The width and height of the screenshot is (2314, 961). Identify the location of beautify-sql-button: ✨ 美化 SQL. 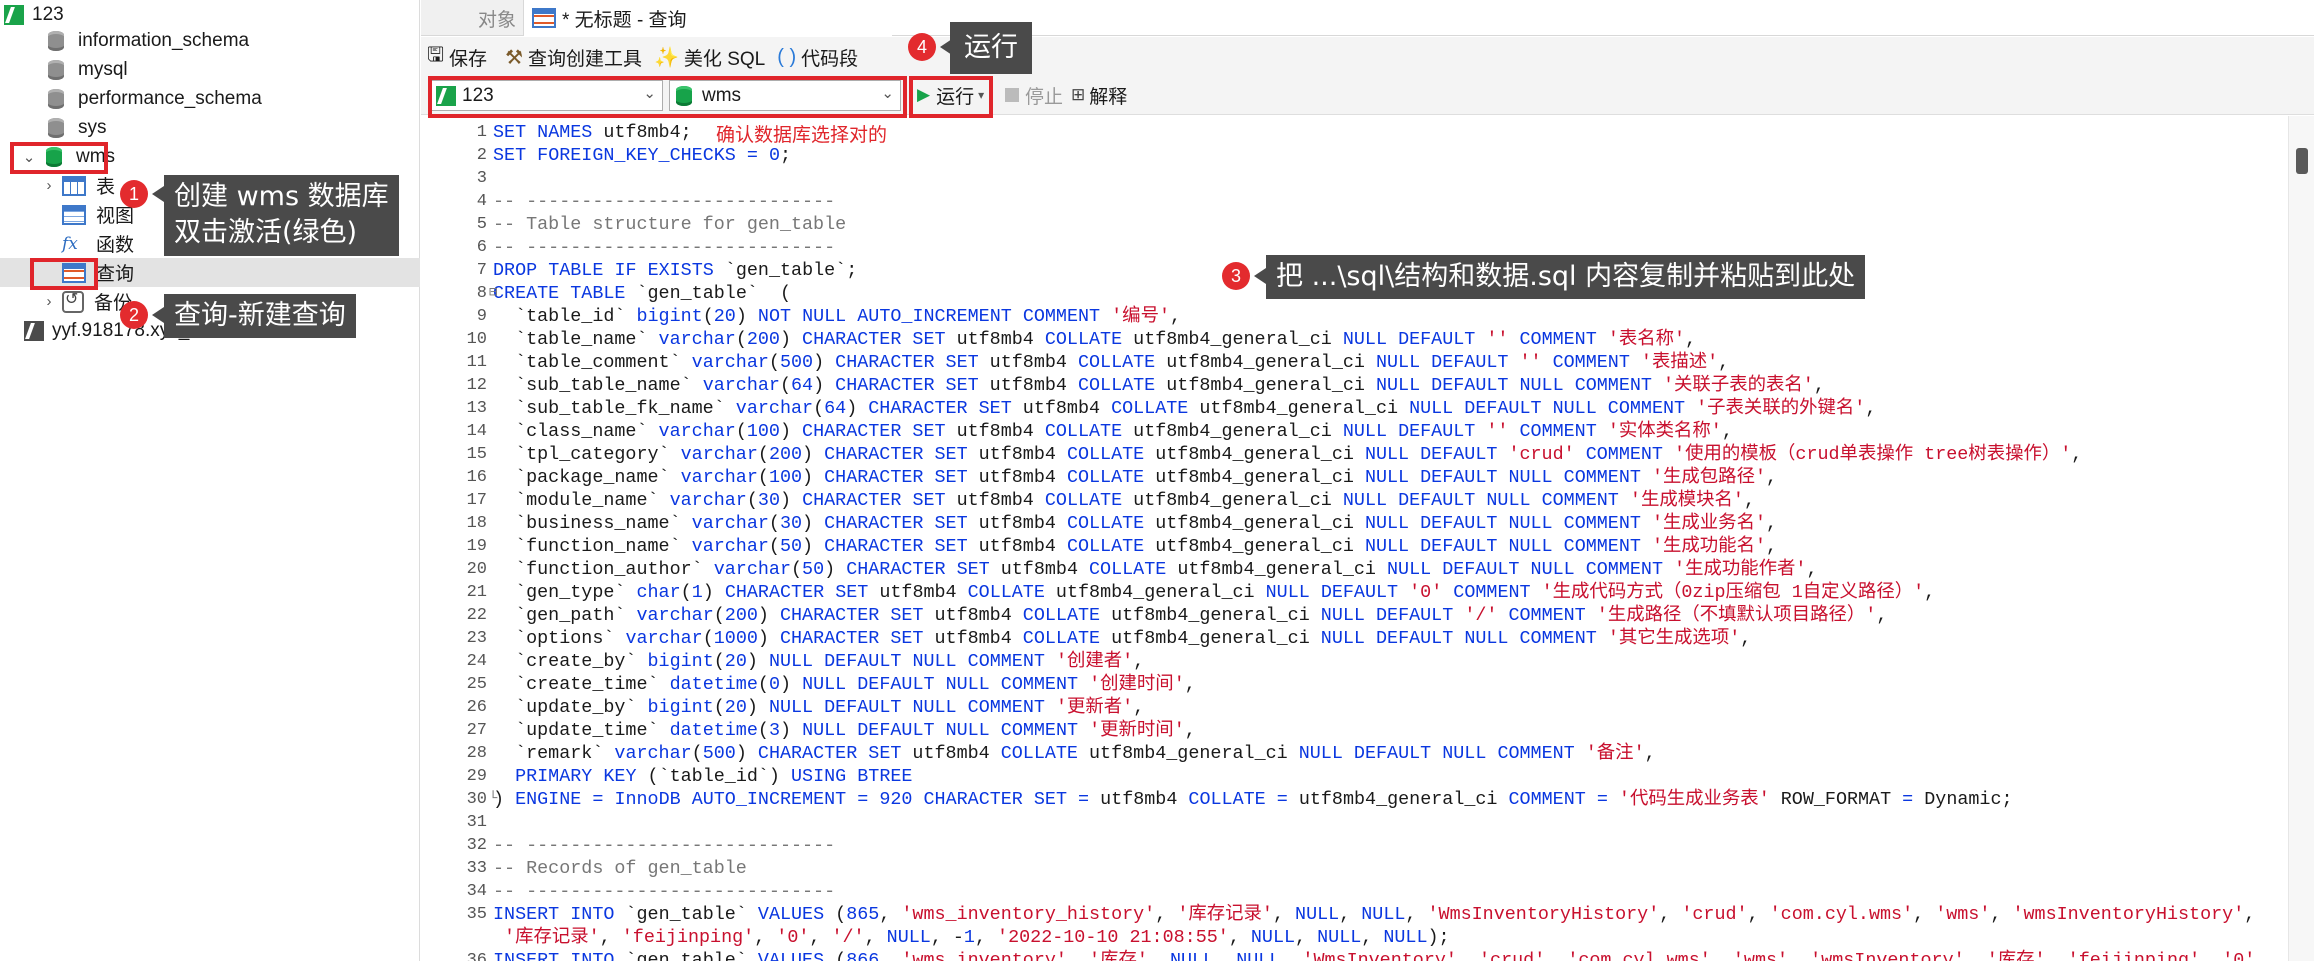
(709, 57).